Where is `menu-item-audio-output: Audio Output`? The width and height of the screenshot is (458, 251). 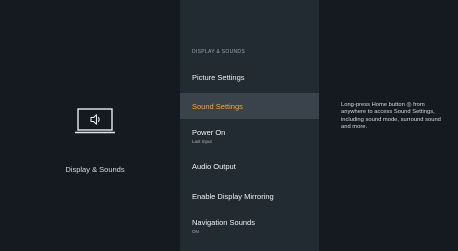
menu-item-audio-output: Audio Output is located at coordinates (249, 166).